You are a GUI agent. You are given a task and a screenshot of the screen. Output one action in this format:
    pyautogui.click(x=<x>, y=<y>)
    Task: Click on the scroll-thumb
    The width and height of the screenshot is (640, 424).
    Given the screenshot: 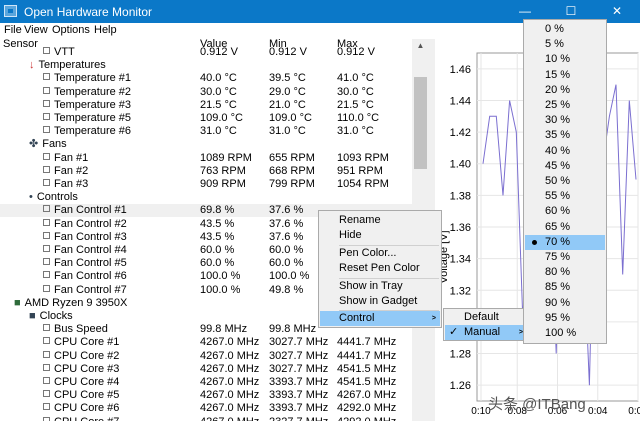 What is the action you would take?
    pyautogui.click(x=420, y=123)
    